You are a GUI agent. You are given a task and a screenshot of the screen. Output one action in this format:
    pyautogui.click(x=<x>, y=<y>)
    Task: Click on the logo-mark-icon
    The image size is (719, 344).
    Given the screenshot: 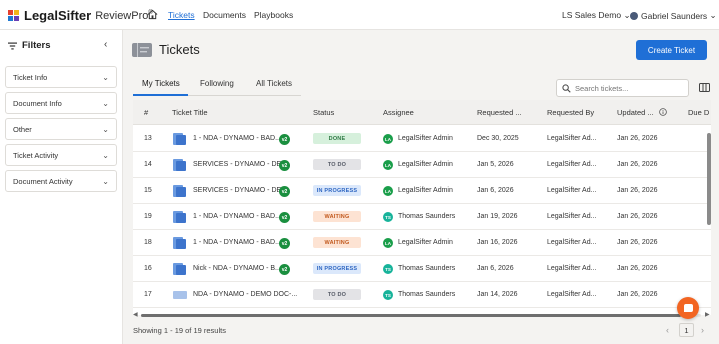 What is the action you would take?
    pyautogui.click(x=14, y=15)
    